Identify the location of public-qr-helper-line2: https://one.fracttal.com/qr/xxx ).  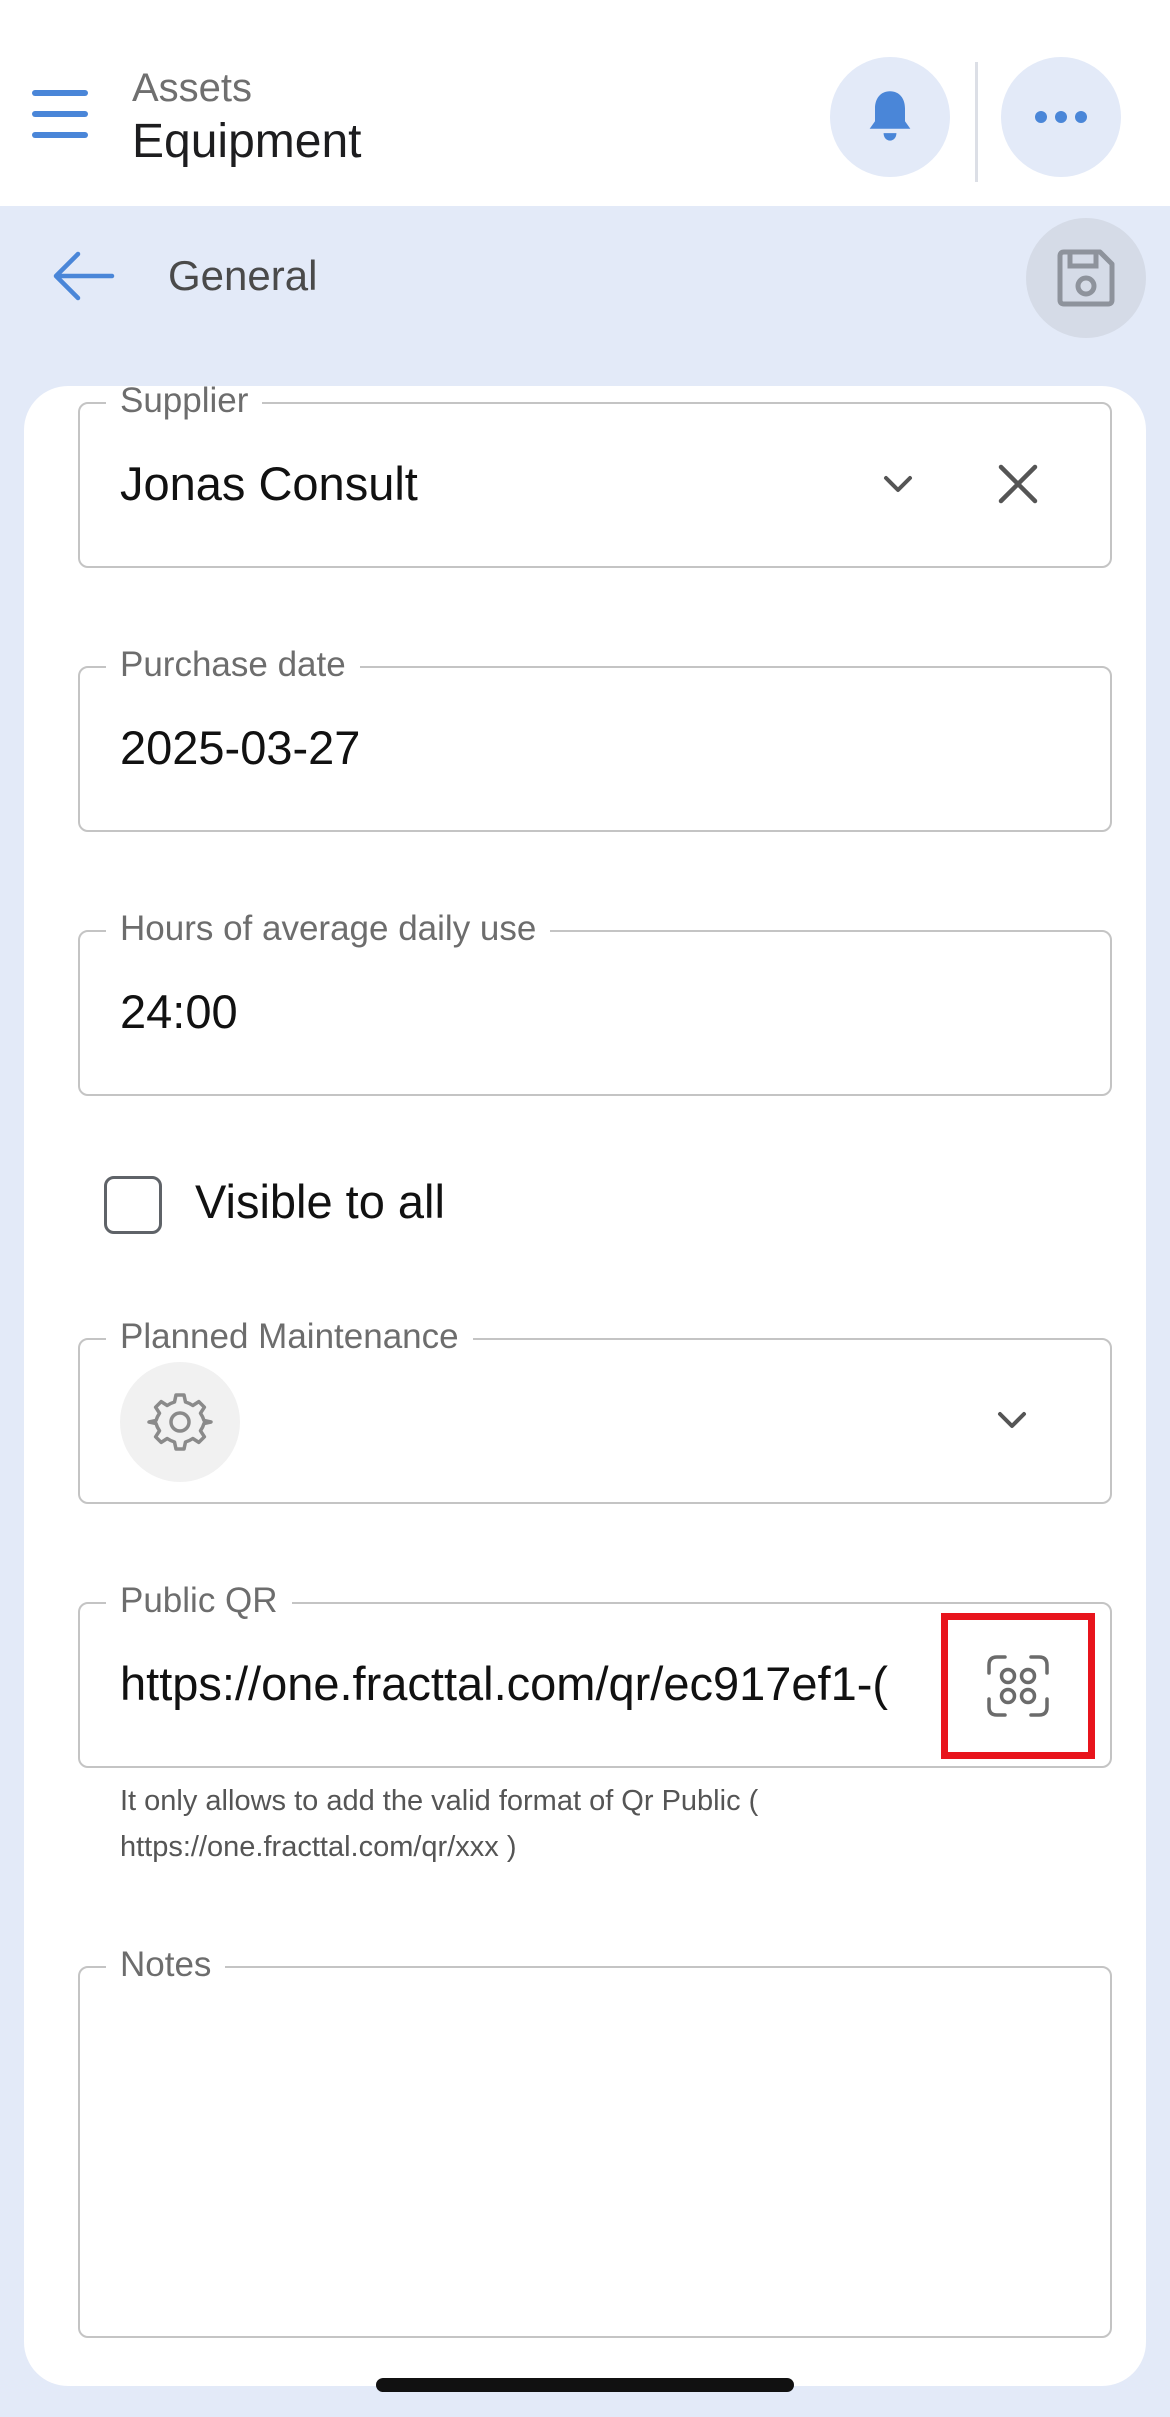
(318, 1847).